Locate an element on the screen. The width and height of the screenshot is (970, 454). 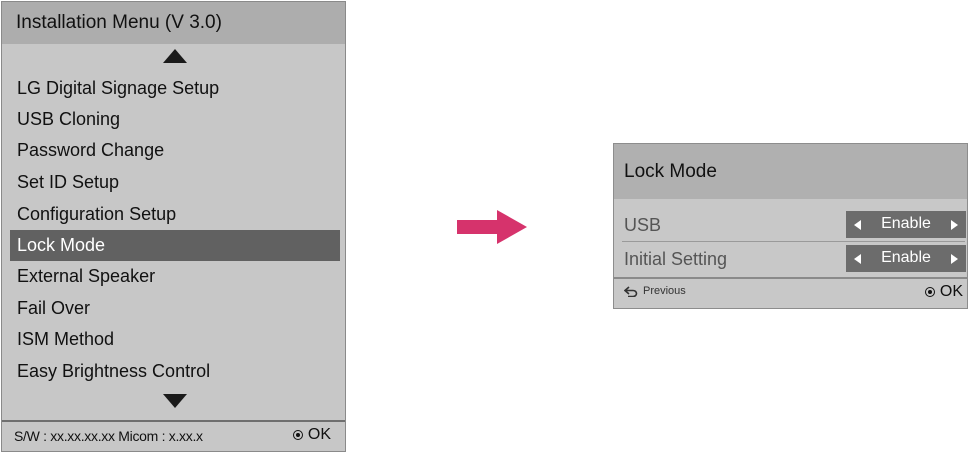
panel-ok-button: OK is located at coordinates (943, 292).